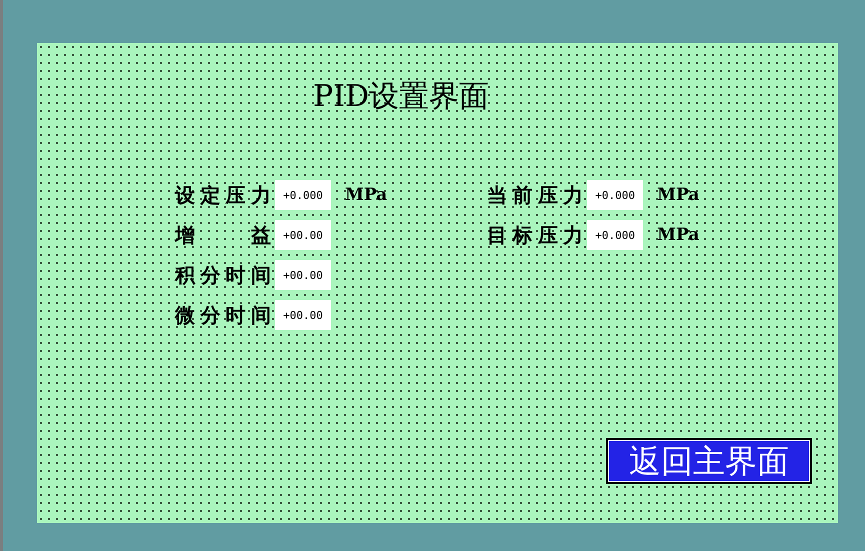 Image resolution: width=865 pixels, height=551 pixels. I want to click on back-button: 返回主界面, so click(709, 461).